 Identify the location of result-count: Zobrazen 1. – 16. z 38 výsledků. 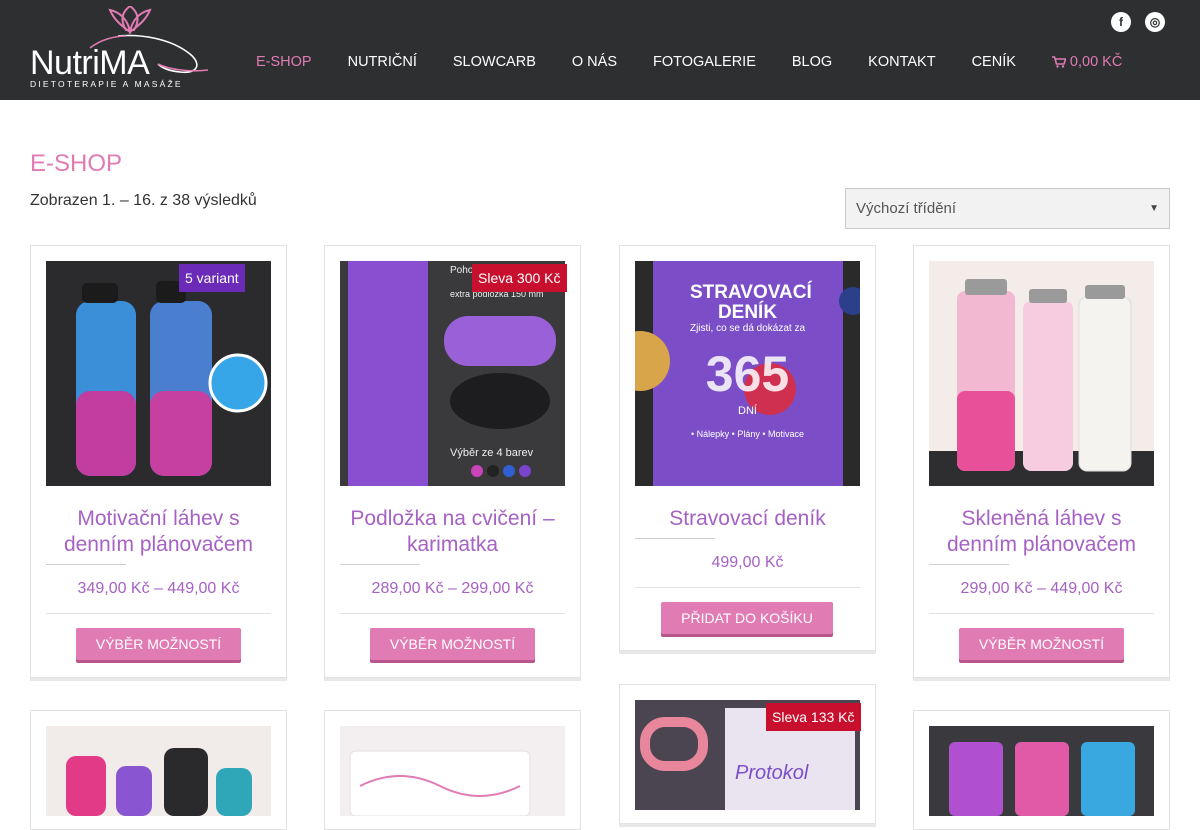
(143, 200).